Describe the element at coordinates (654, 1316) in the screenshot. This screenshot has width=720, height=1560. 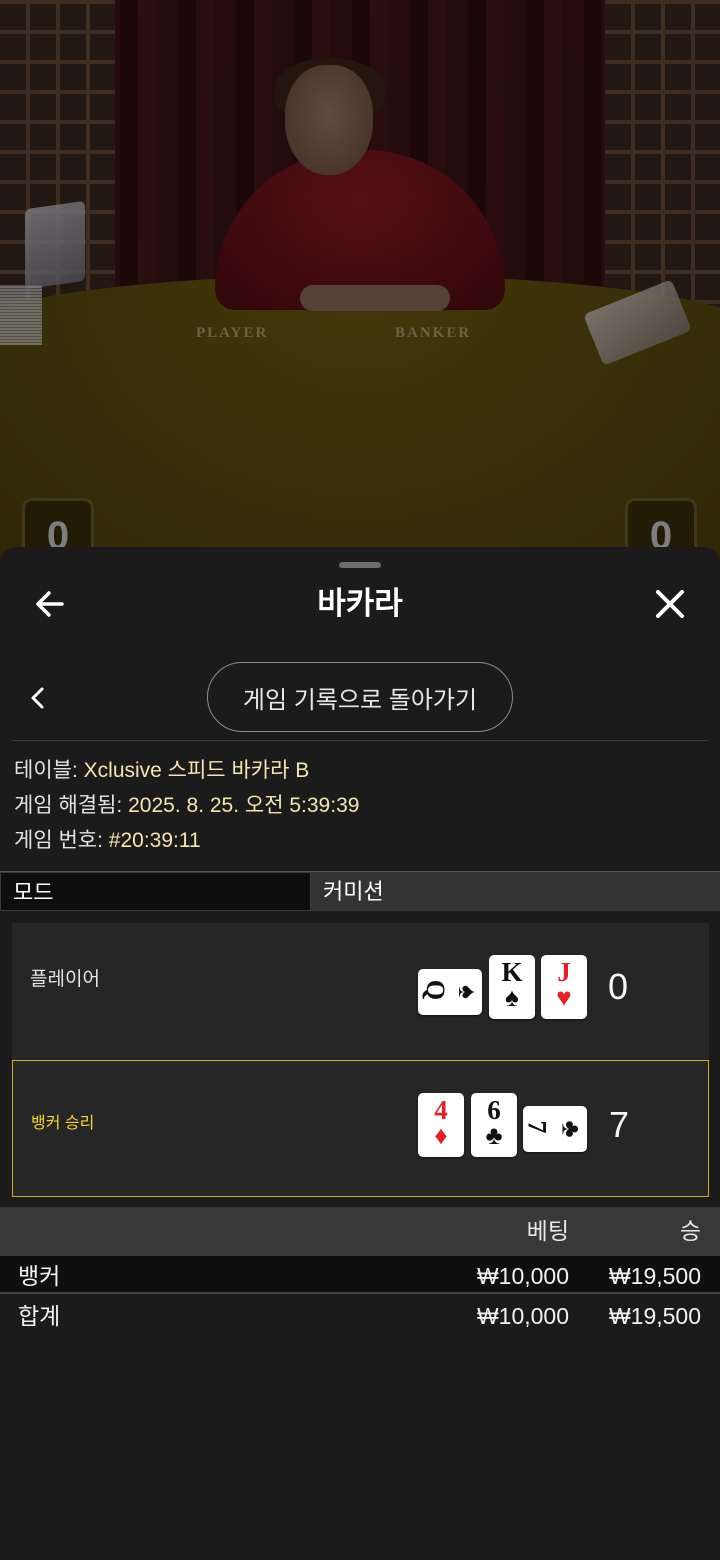
I see `total-win: ₩19,500` at that location.